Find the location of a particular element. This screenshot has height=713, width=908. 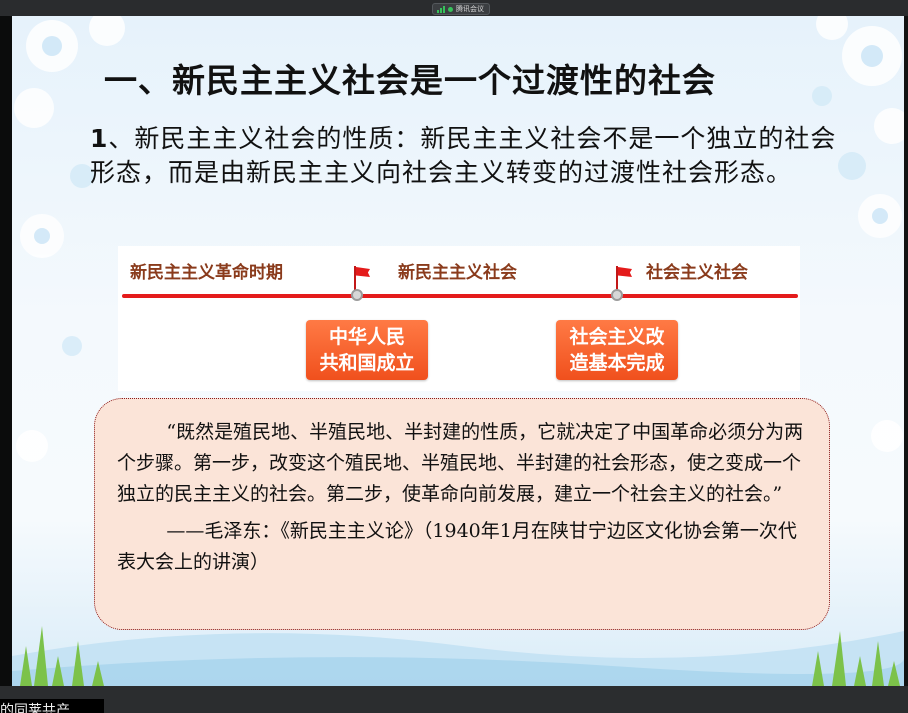

event-socialist-transformation: 社会主义改 造基本完成 is located at coordinates (617, 350).